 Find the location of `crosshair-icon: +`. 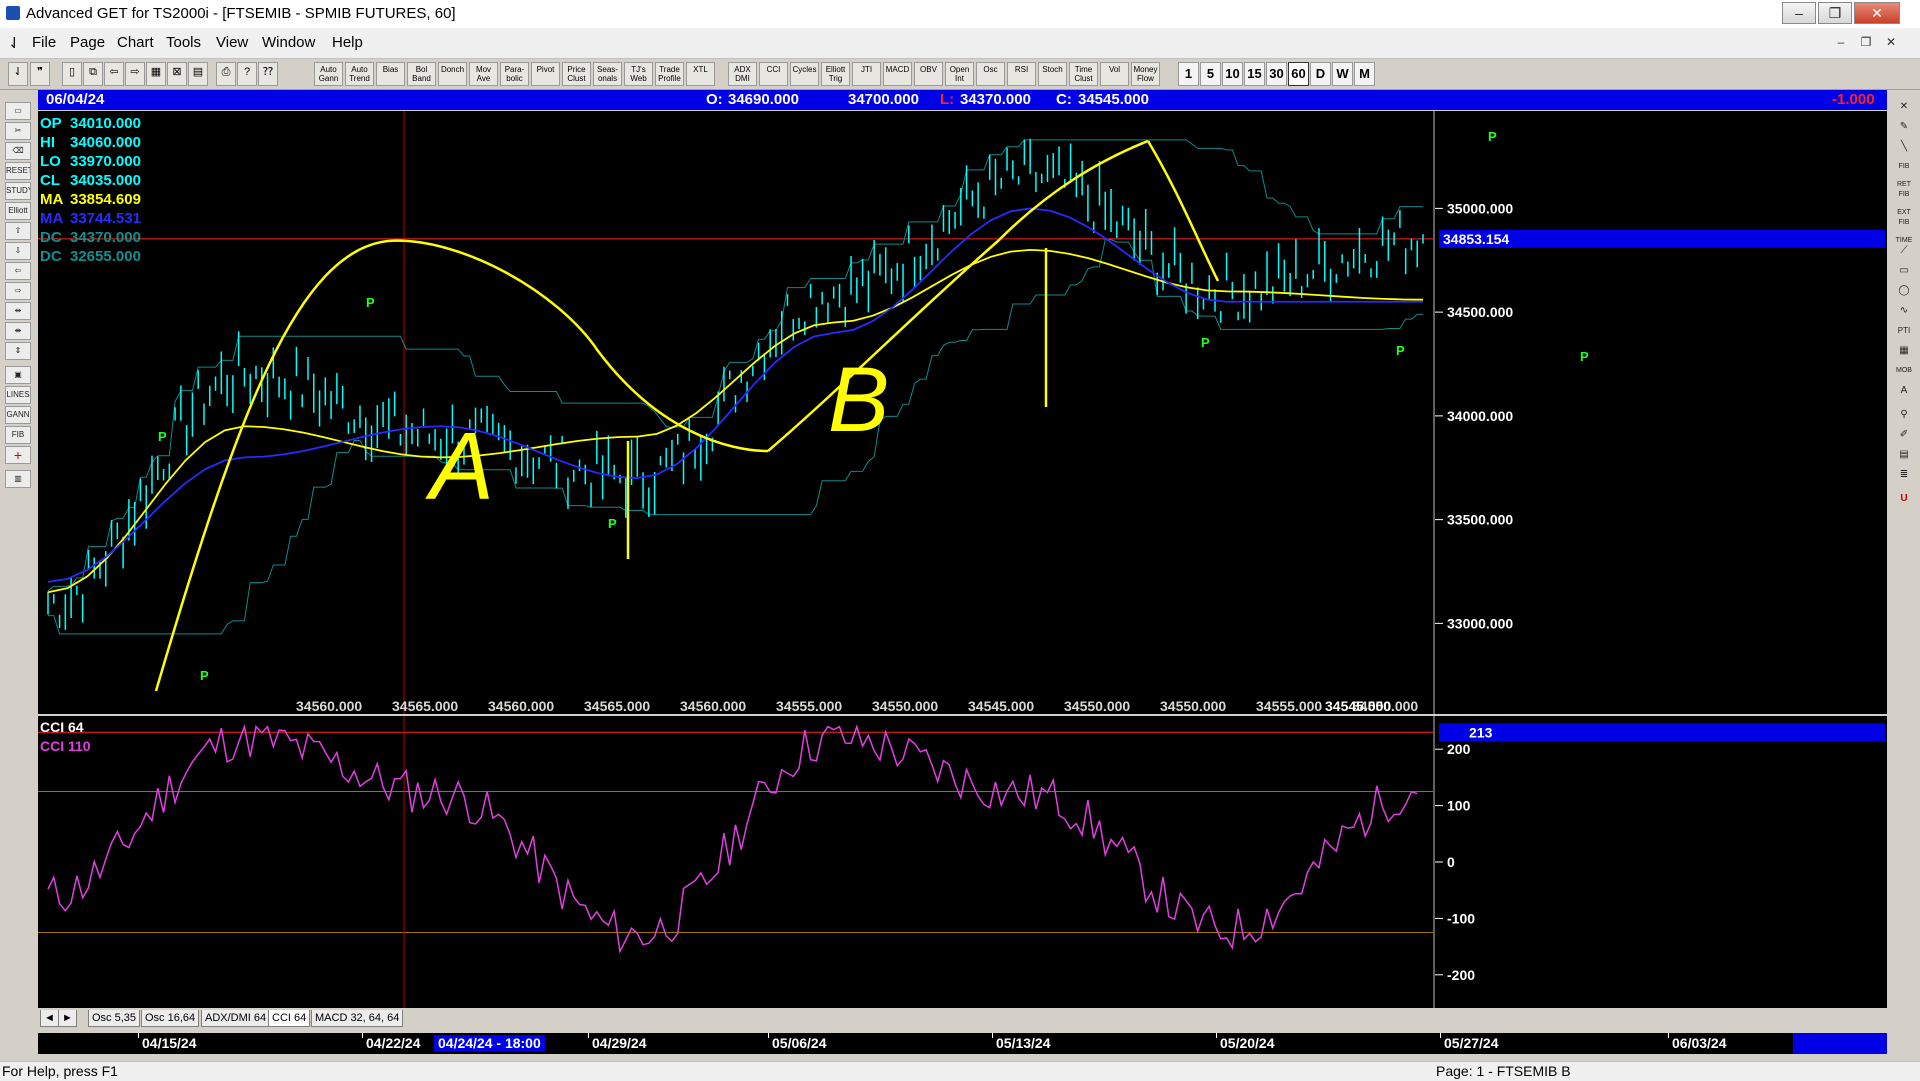

crosshair-icon: + is located at coordinates (18, 455).